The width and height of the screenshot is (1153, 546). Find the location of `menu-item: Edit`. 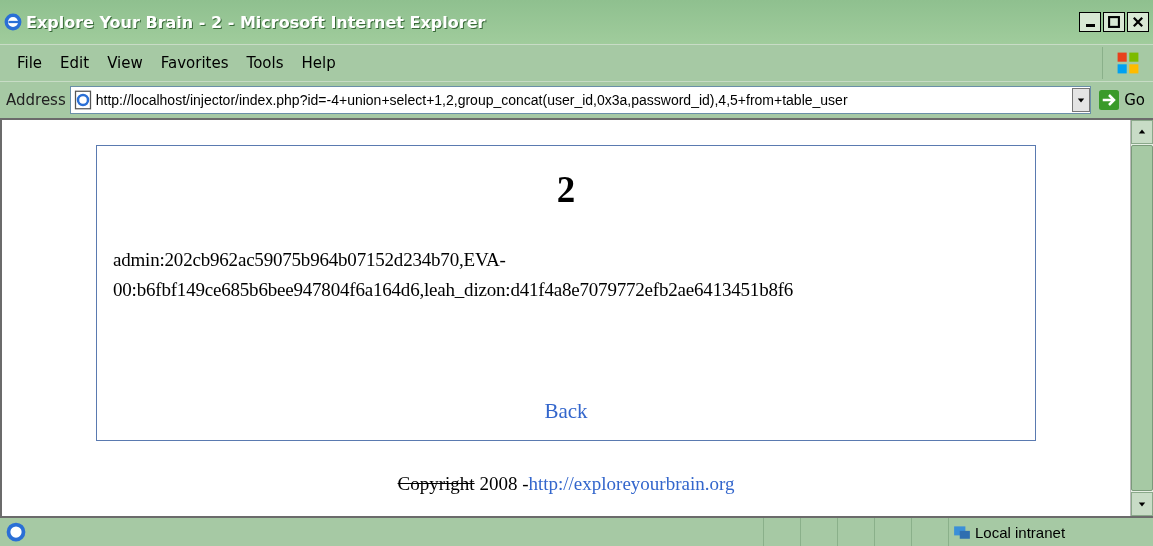

menu-item: Edit is located at coordinates (75, 63).